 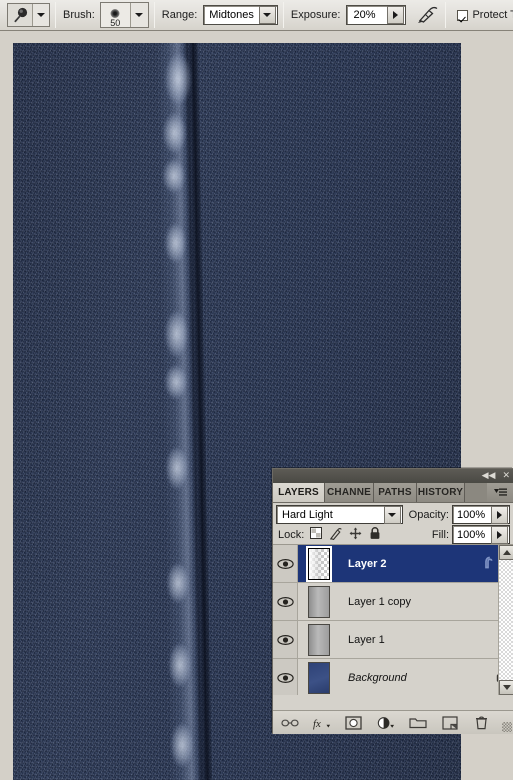 I want to click on lock-row: Lock: Fill: 100%, so click(x=393, y=534).